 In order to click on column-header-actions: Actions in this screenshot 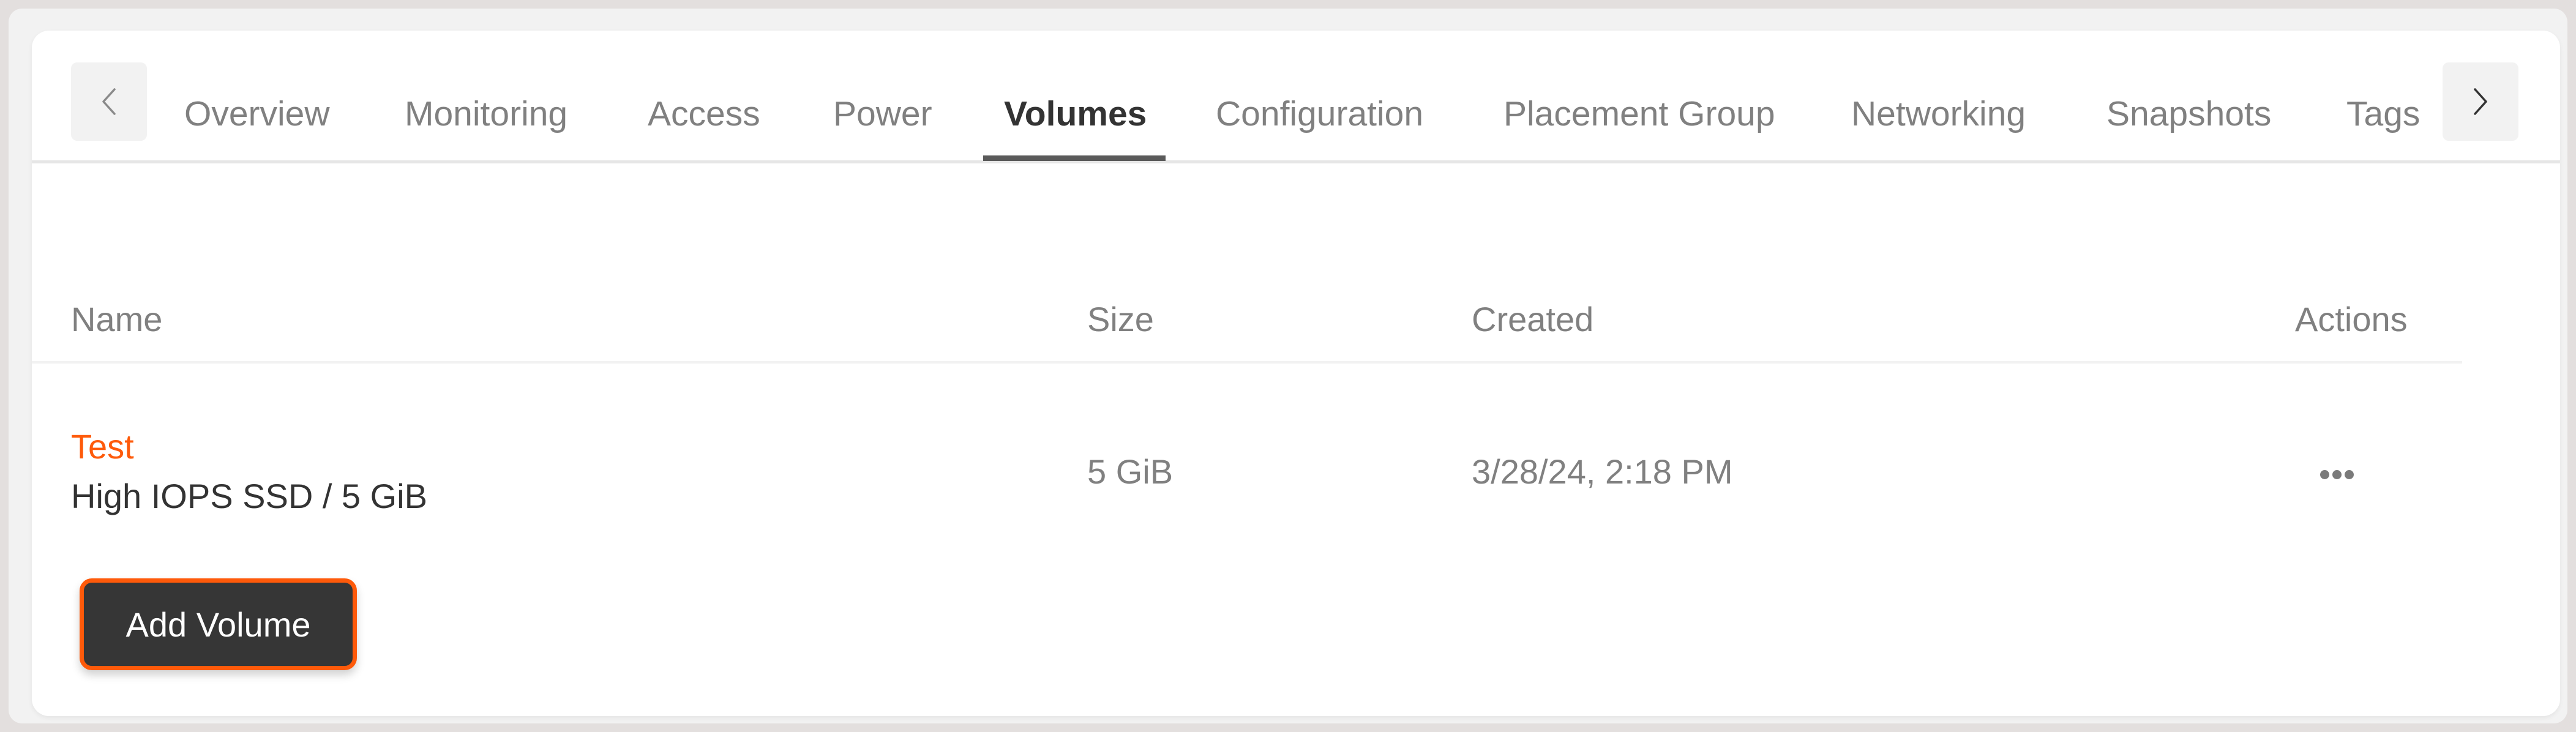, I will do `click(2352, 319)`.